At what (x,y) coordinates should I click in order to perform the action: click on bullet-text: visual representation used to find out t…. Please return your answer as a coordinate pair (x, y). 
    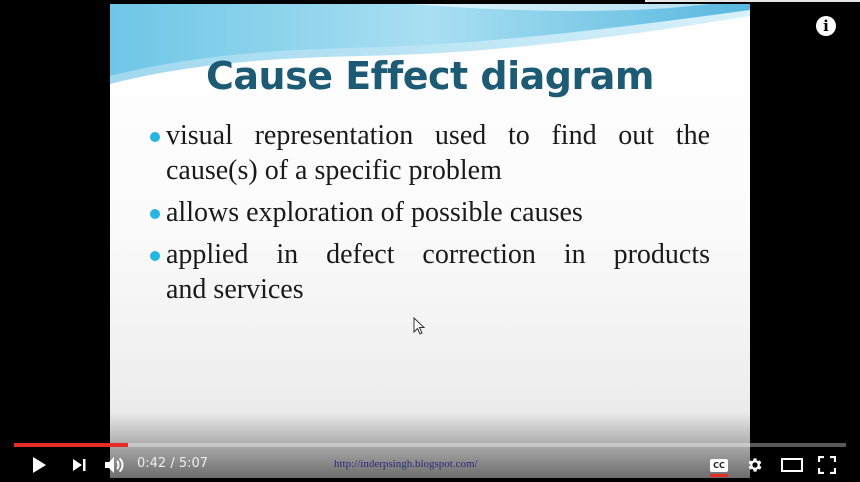
    Looking at the image, I should click on (438, 135).